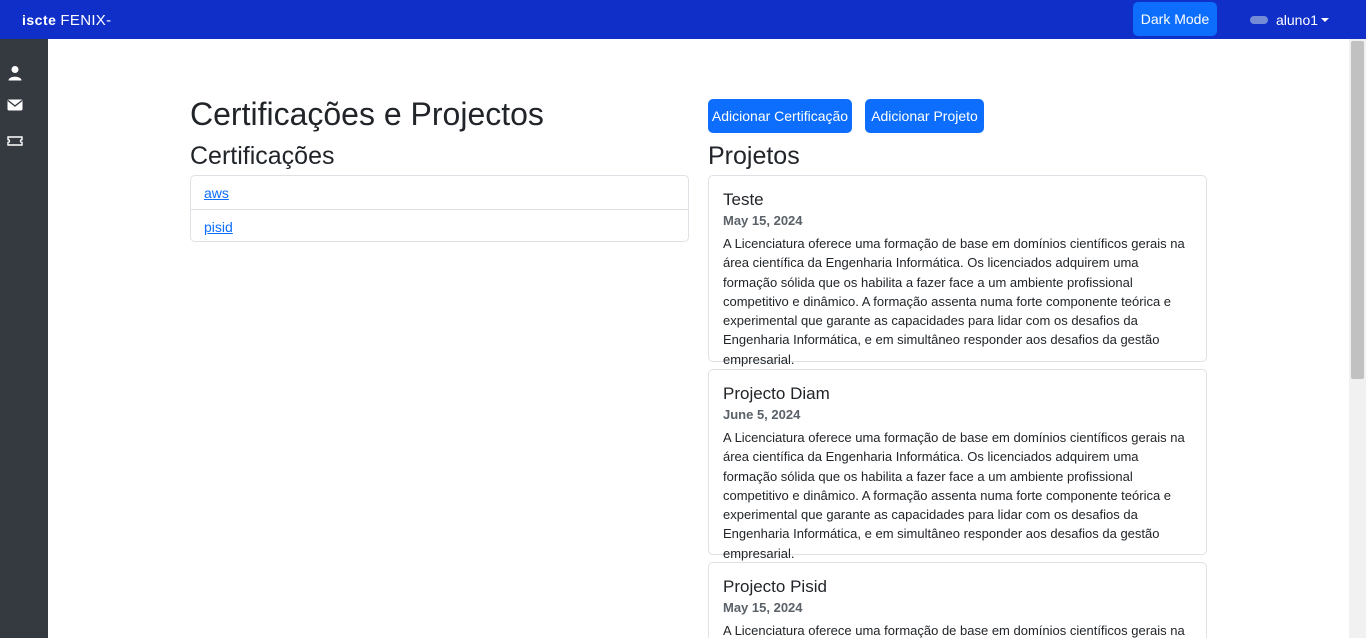 The image size is (1366, 638). What do you see at coordinates (683, 19) in the screenshot?
I see `top-navbar: iscte FENIX- Dark Mode aluno1` at bounding box center [683, 19].